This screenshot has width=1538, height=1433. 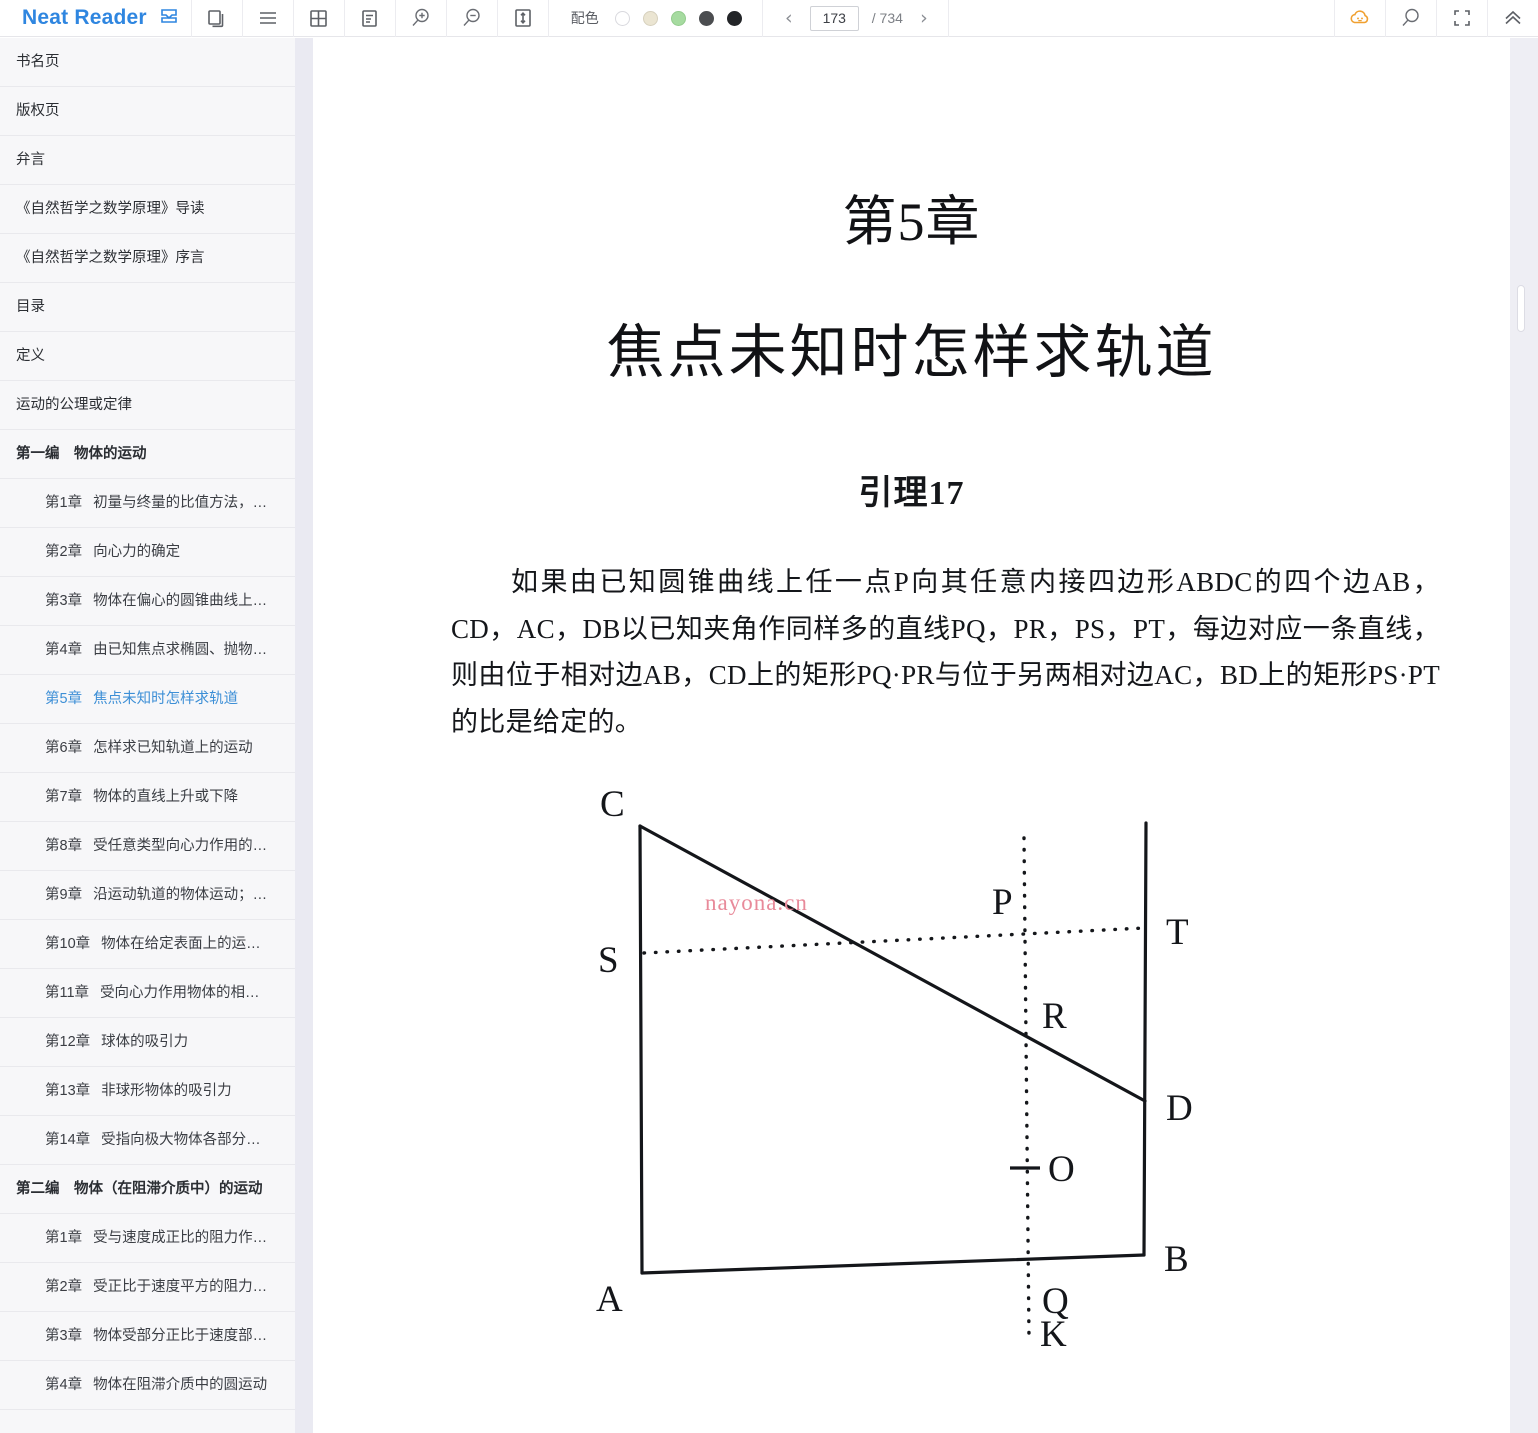 I want to click on color-scheme-group: 配色, so click(x=655, y=18).